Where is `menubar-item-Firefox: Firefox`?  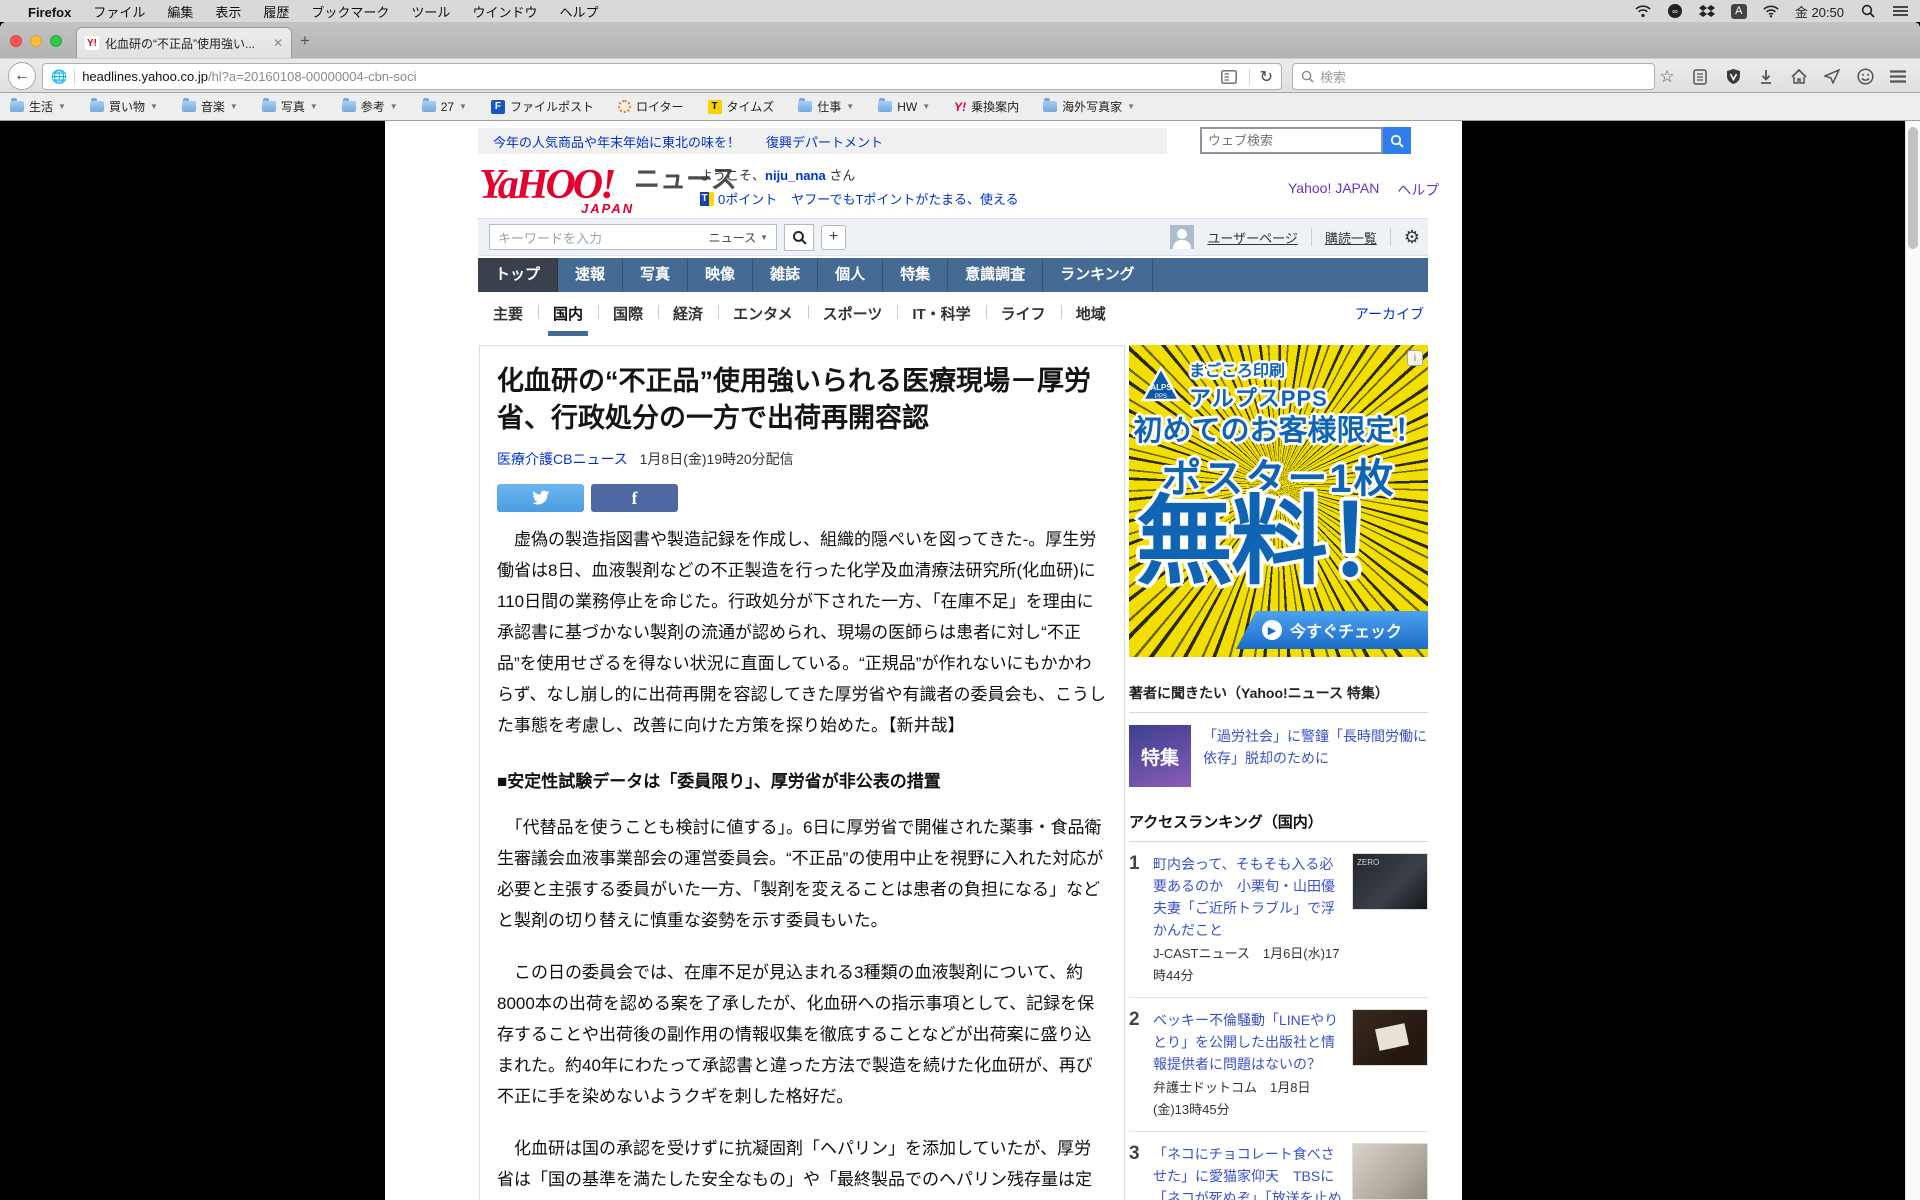
menubar-item-Firefox: Firefox is located at coordinates (49, 12).